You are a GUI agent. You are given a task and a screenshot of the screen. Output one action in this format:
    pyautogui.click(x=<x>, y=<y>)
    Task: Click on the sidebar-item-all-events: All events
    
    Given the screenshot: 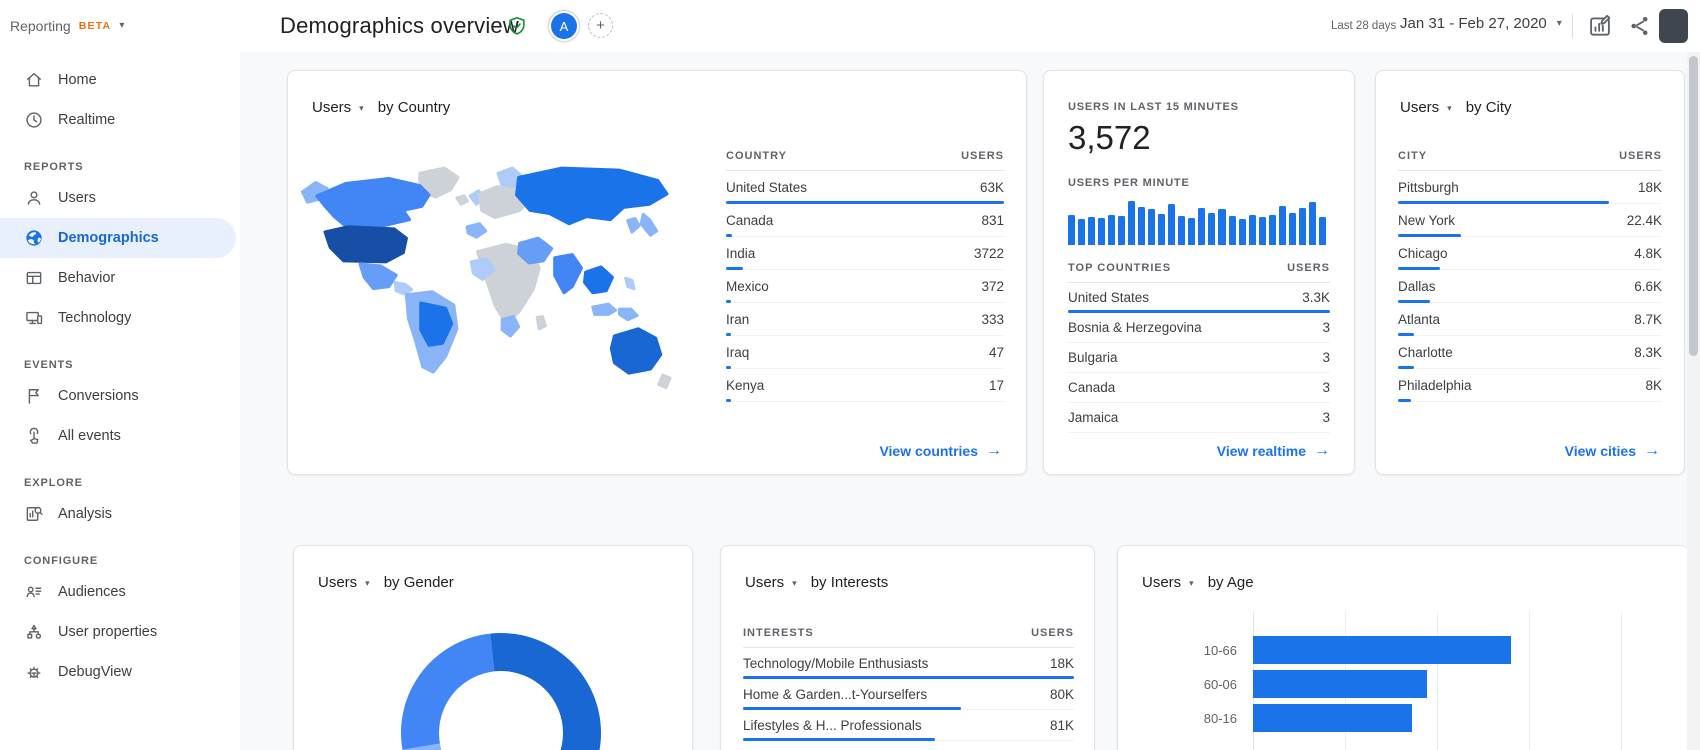 What is the action you would take?
    pyautogui.click(x=120, y=436)
    